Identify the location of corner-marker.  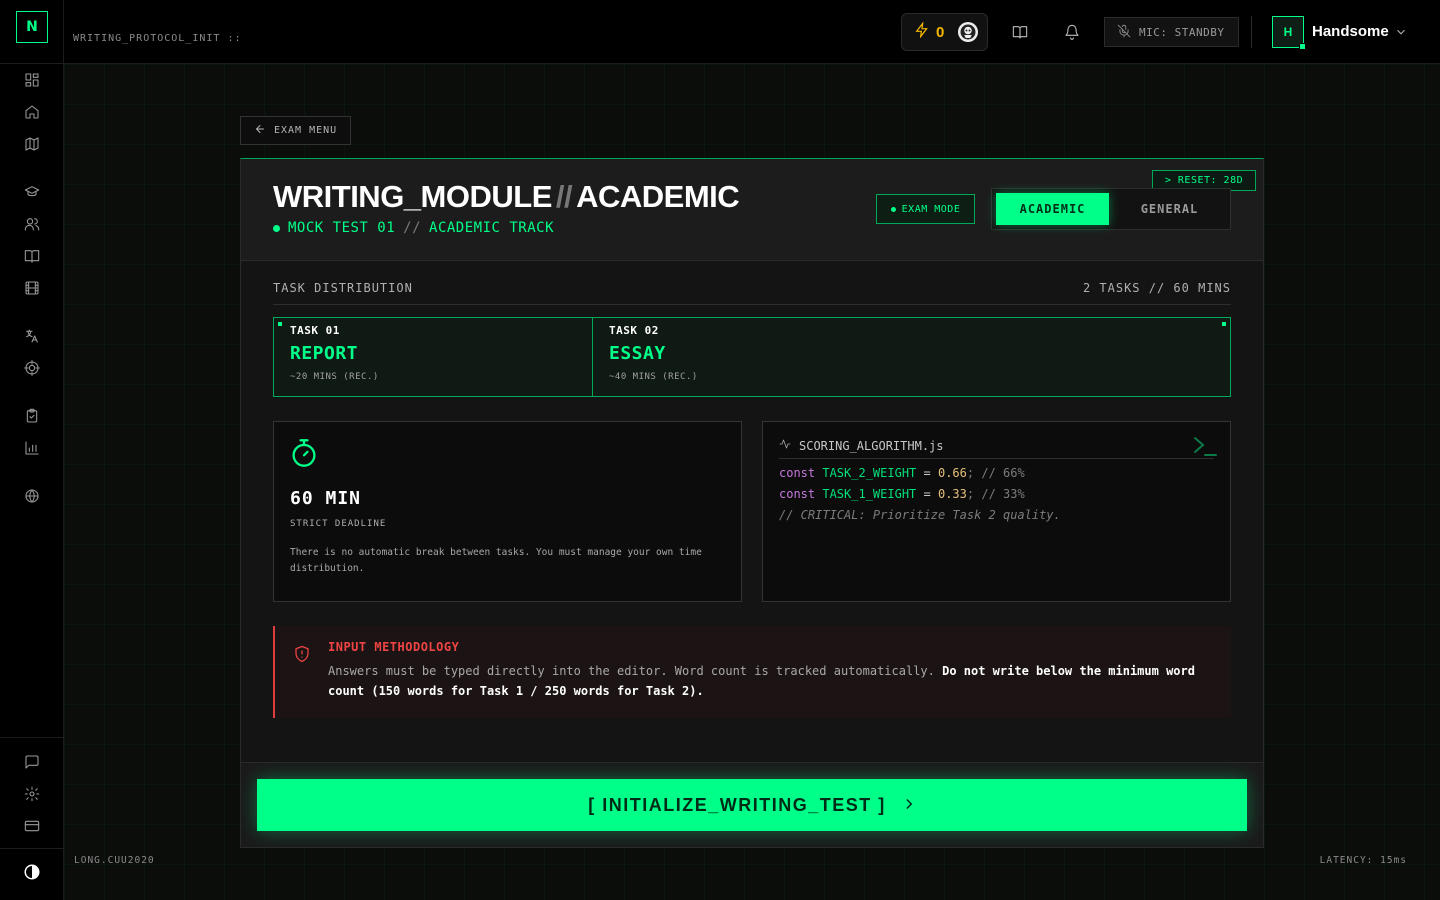
(1224, 324).